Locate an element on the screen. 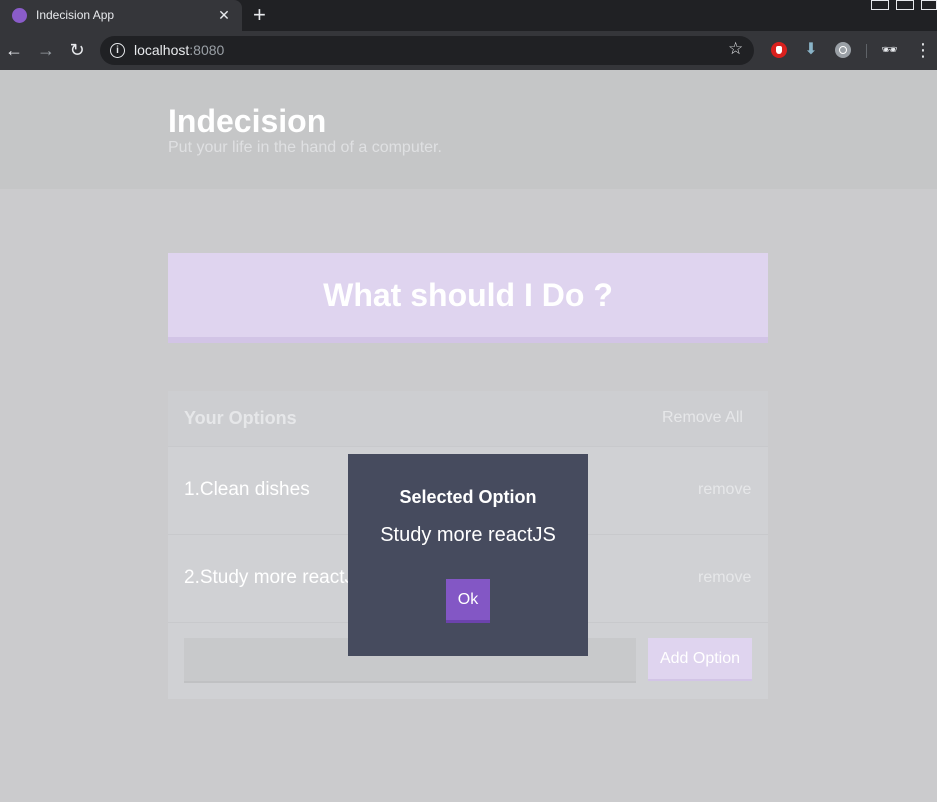 Image resolution: width=937 pixels, height=802 pixels. back-icon: ← is located at coordinates (14, 50).